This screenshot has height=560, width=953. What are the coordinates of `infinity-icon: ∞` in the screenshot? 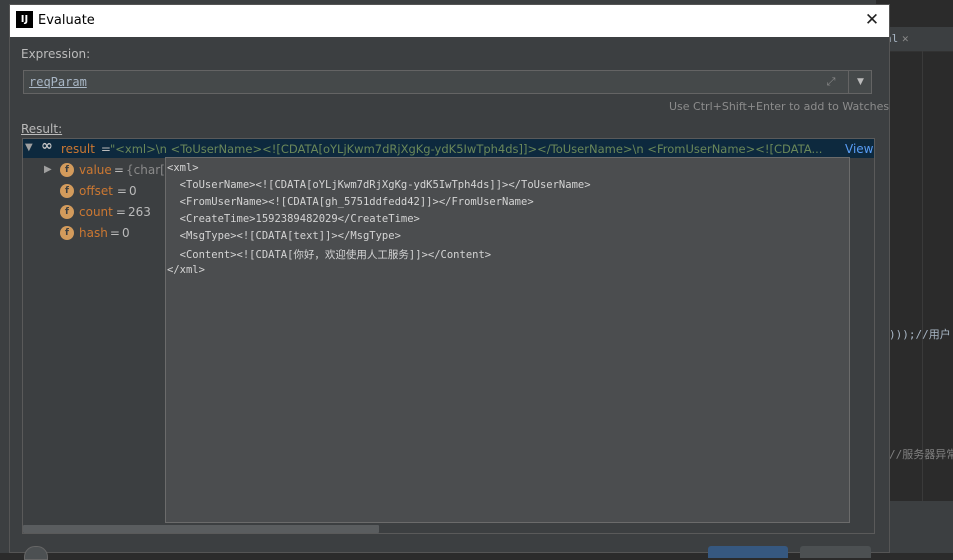 It's located at (47, 146).